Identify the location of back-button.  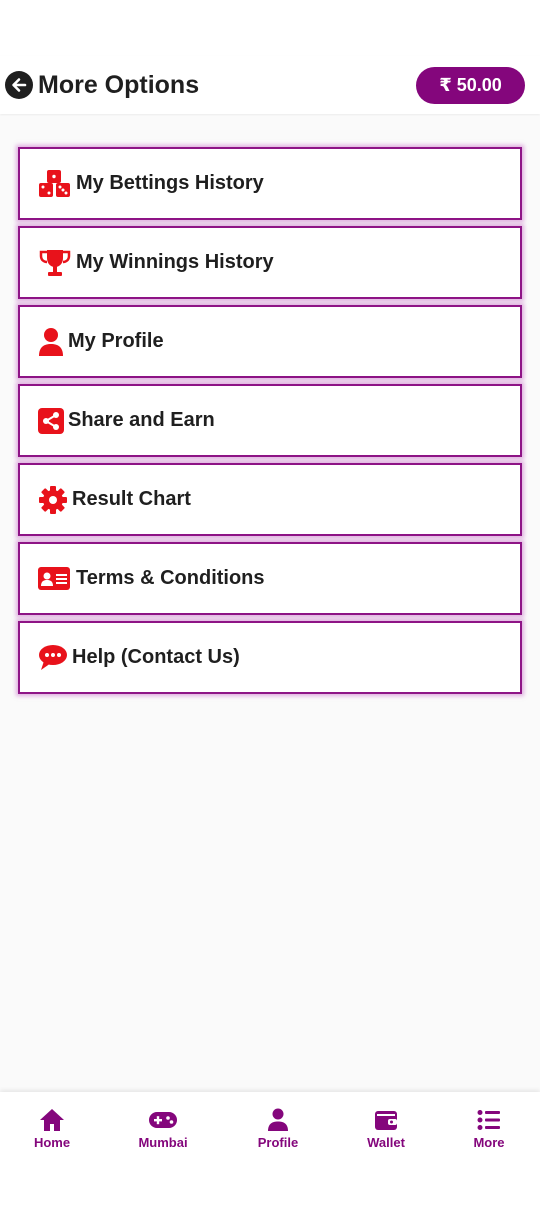
(19, 85).